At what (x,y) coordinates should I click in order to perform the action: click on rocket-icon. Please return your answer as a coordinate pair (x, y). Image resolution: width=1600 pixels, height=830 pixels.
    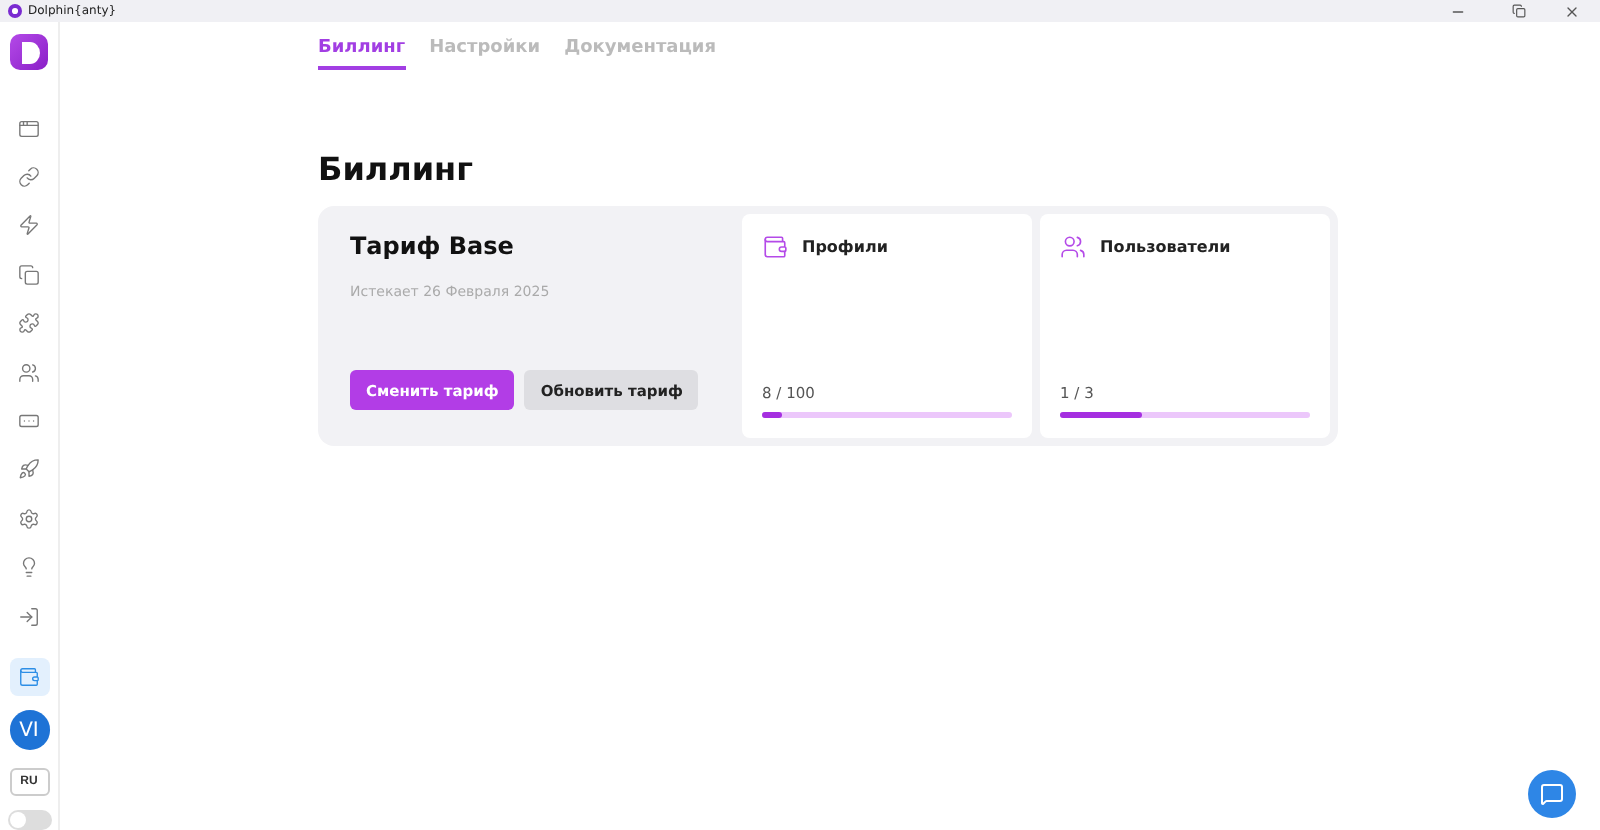
    Looking at the image, I should click on (29, 469).